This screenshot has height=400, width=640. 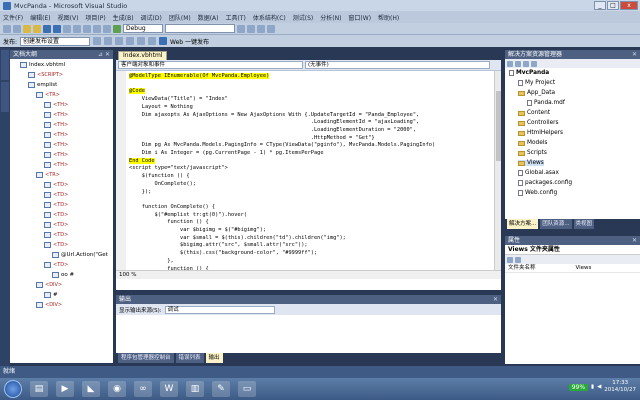 What do you see at coordinates (189, 358) in the screenshot?
I see `bottom-tab: 错误列表` at bounding box center [189, 358].